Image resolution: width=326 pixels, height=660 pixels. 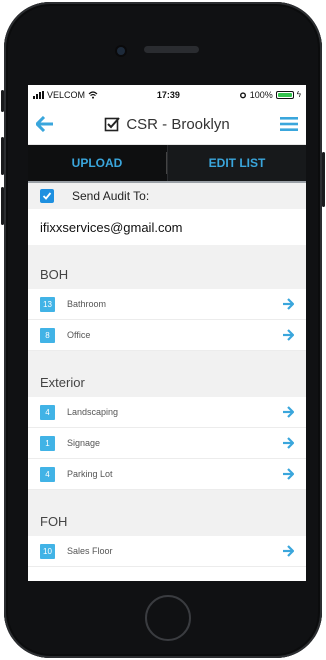 I want to click on status-bar: VELCOM 17:39 100% ϟ, so click(x=167, y=94).